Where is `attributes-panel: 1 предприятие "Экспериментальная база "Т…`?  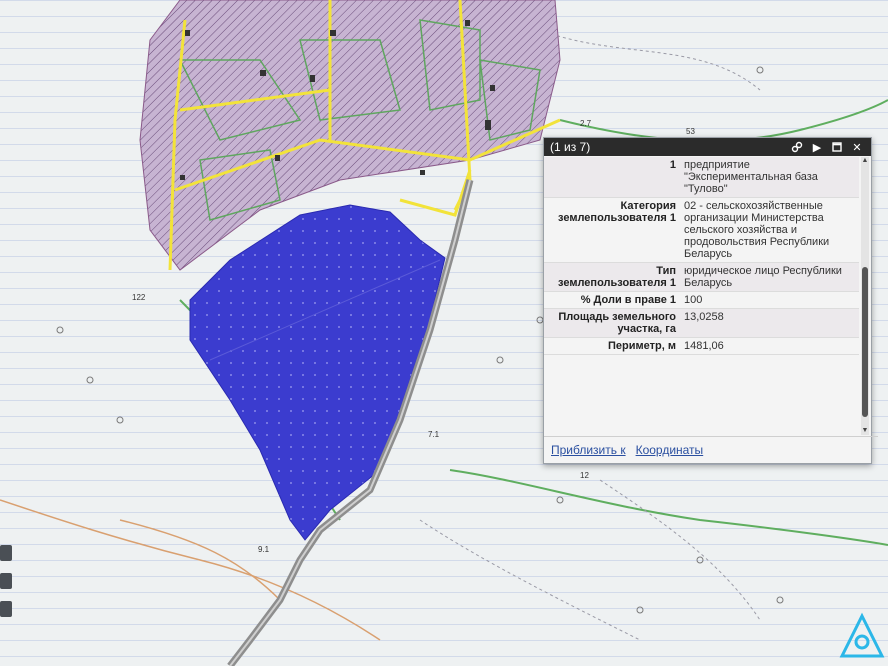
attributes-panel: 1 предприятие "Экспериментальная база "Т… is located at coordinates (701, 296).